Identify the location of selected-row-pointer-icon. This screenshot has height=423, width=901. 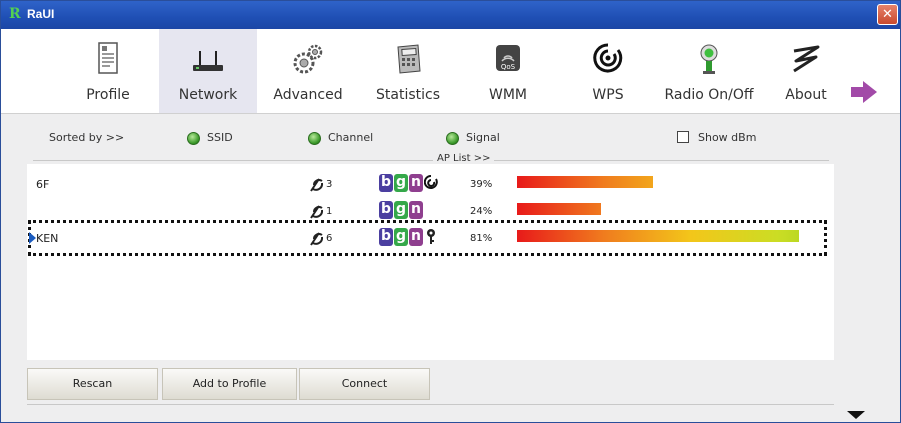
(32, 238).